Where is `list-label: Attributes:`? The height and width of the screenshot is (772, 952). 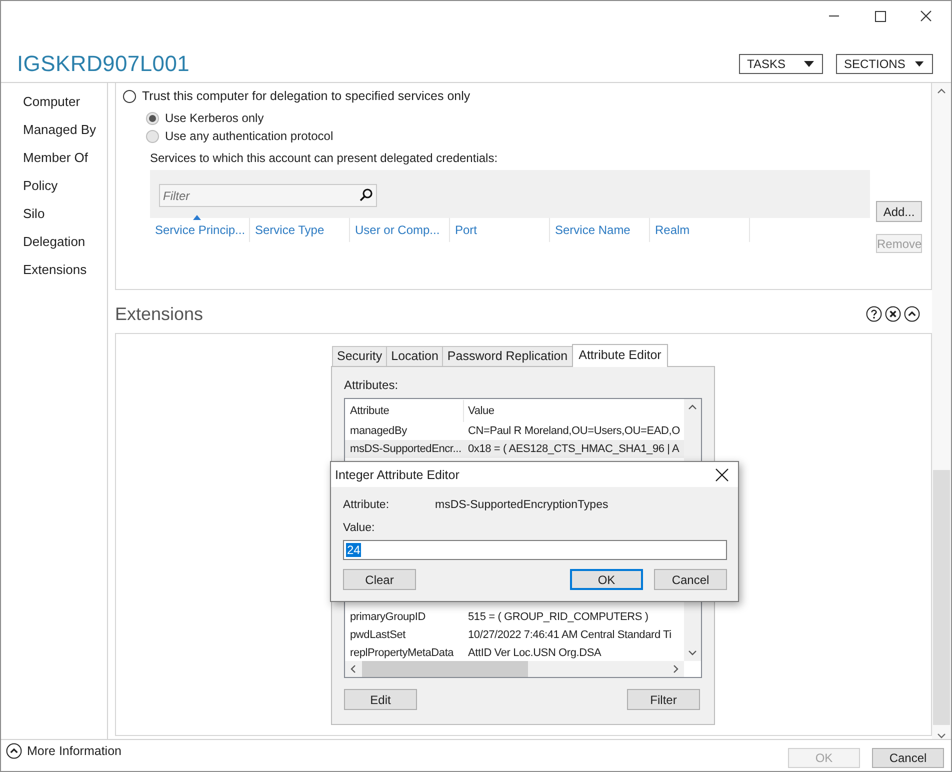 list-label: Attributes: is located at coordinates (372, 386).